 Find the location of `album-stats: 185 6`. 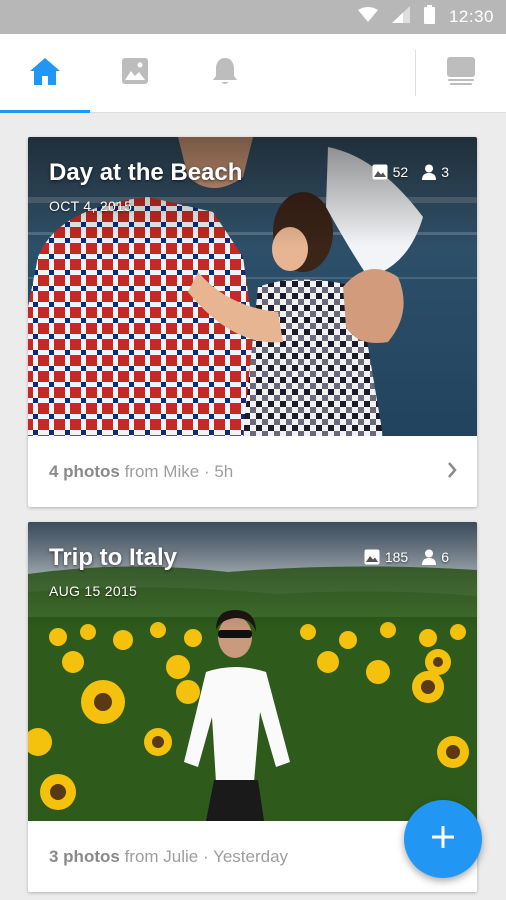

album-stats: 185 6 is located at coordinates (399, 557).